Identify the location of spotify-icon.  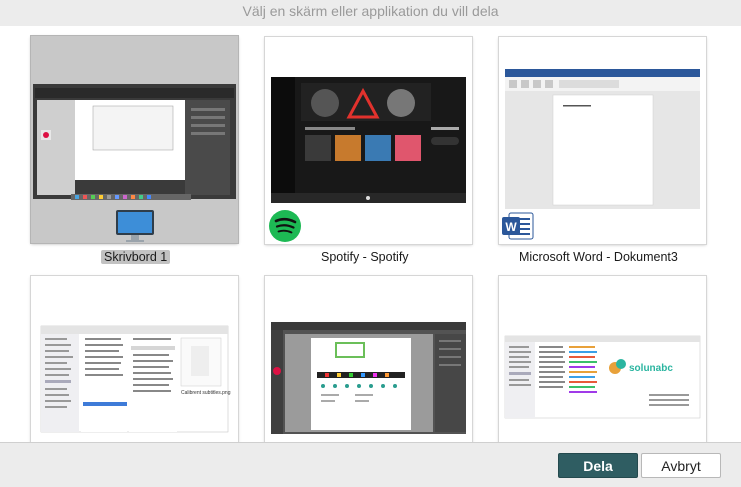
(285, 226).